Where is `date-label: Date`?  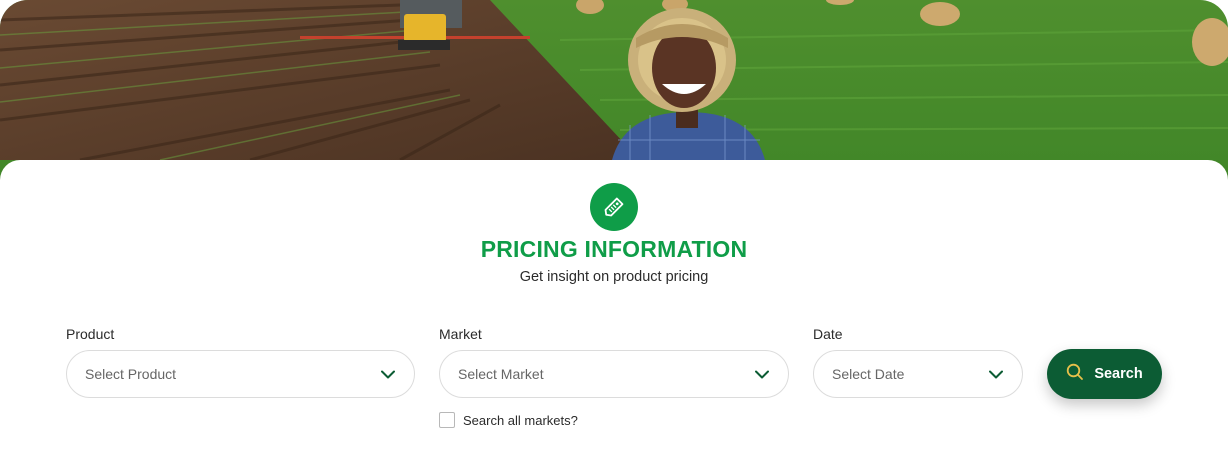
date-label: Date is located at coordinates (828, 334).